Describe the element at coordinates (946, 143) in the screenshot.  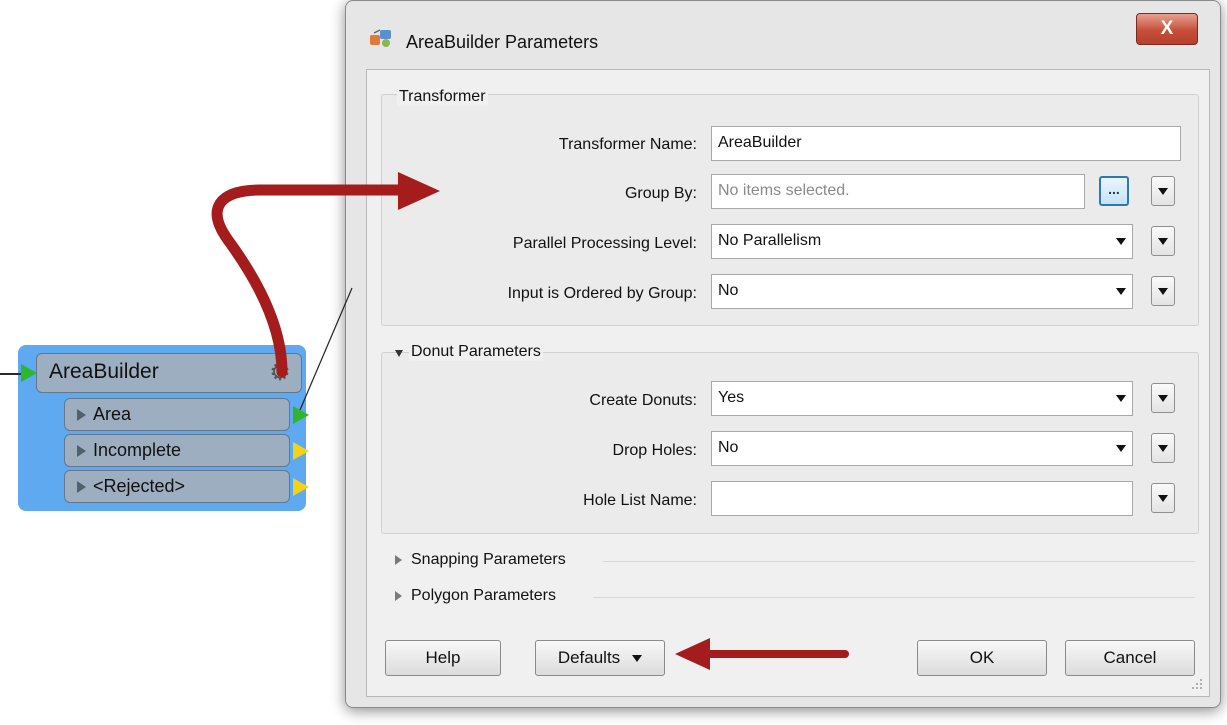
I see `transformer-name-input: AreaBuilder` at that location.